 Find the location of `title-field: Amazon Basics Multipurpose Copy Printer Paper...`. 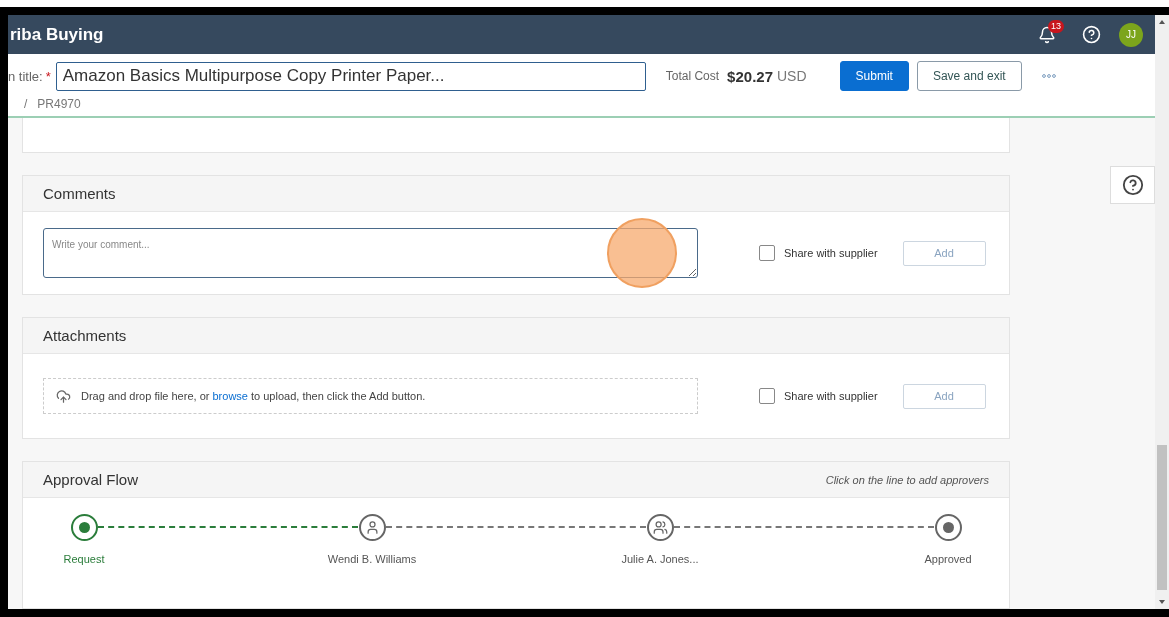

title-field: Amazon Basics Multipurpose Copy Printer Paper... is located at coordinates (350, 76).